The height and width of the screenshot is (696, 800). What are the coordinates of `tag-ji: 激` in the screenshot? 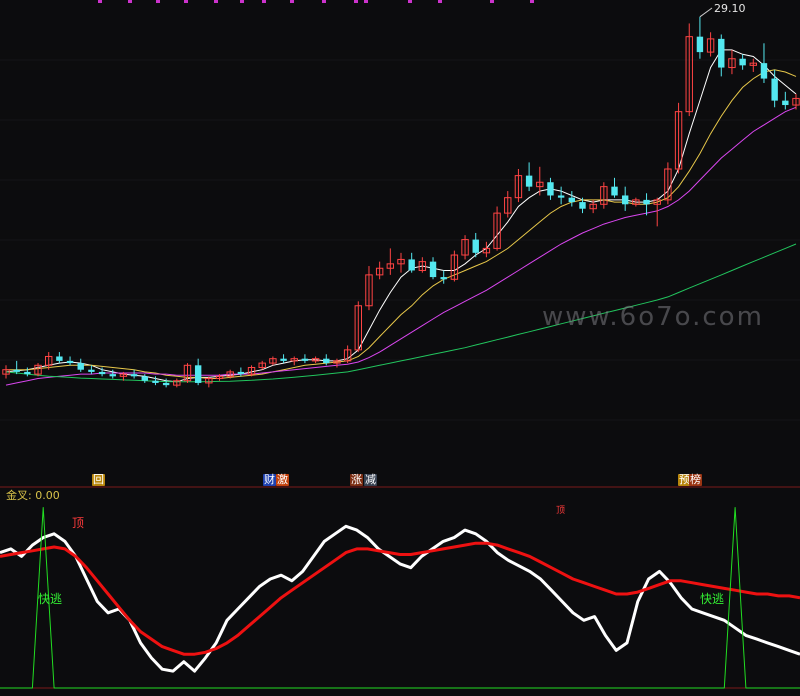 It's located at (282, 480).